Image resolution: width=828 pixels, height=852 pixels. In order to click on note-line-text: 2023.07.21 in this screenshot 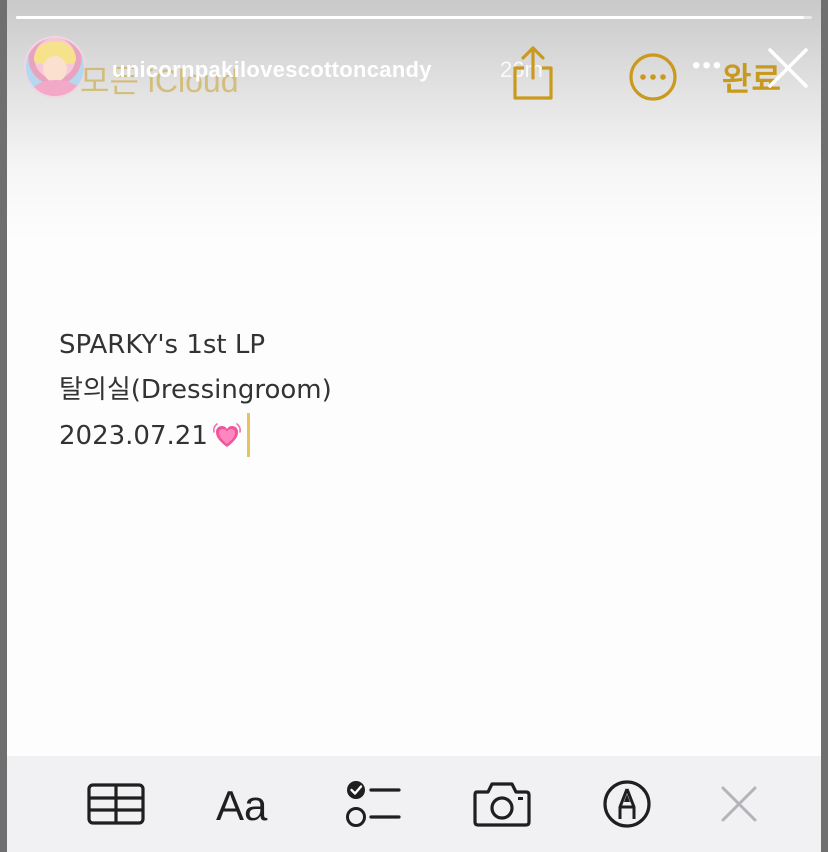, I will do `click(133, 436)`.